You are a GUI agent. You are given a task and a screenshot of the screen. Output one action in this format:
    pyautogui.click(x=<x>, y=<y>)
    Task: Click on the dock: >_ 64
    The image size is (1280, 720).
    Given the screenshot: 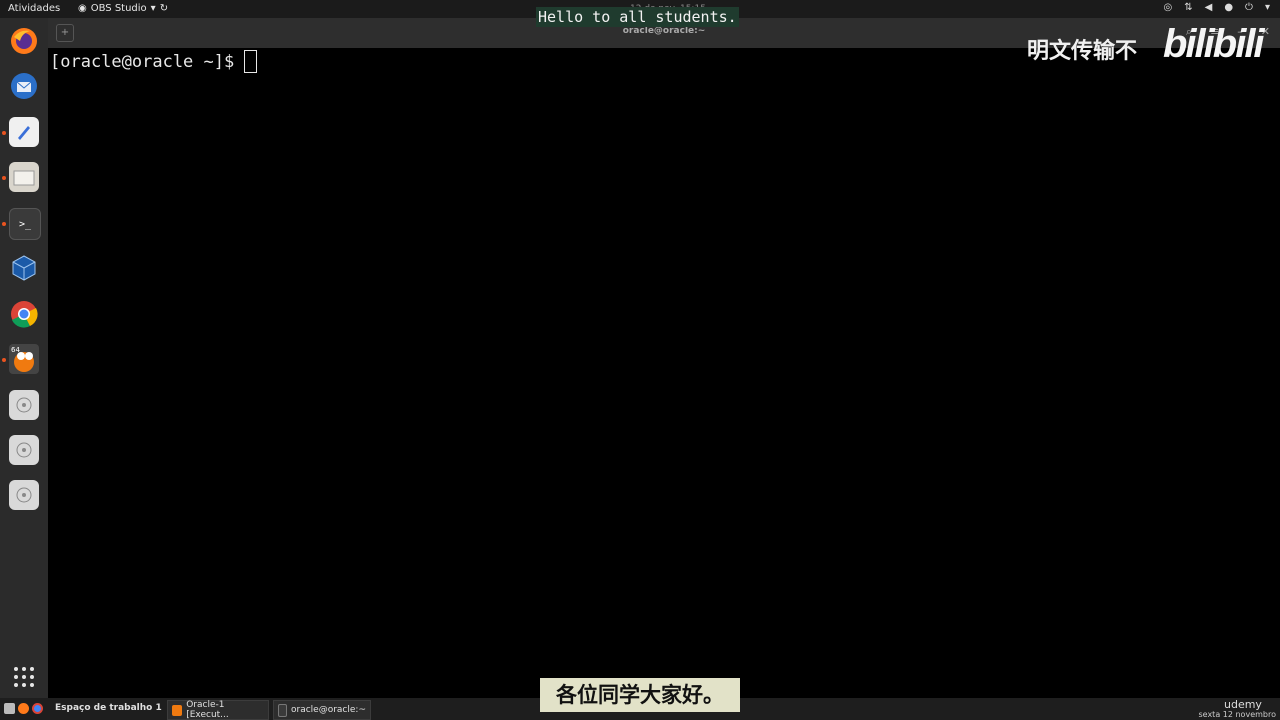 What is the action you would take?
    pyautogui.click(x=24, y=358)
    